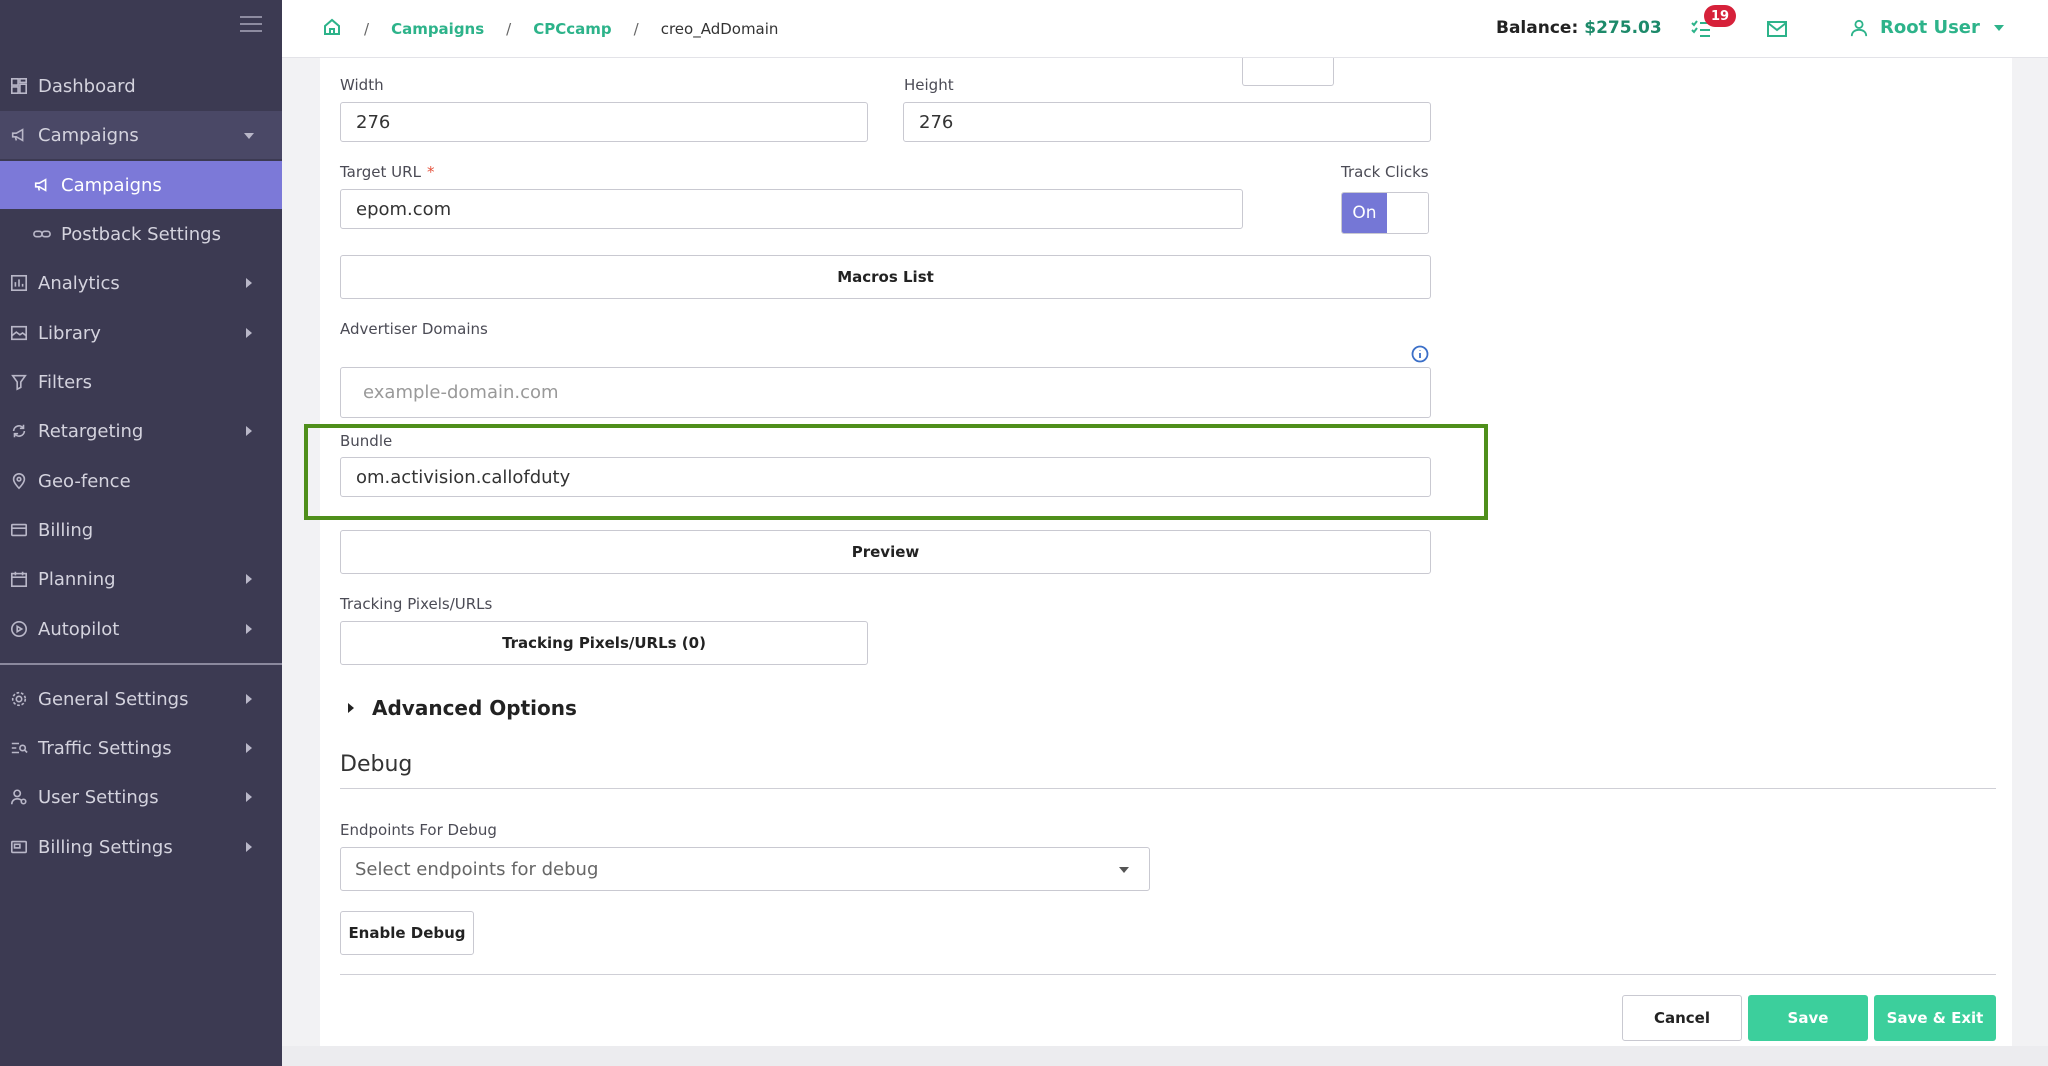 The image size is (2048, 1066). Describe the element at coordinates (19, 530) in the screenshot. I see `credit-card-icon` at that location.